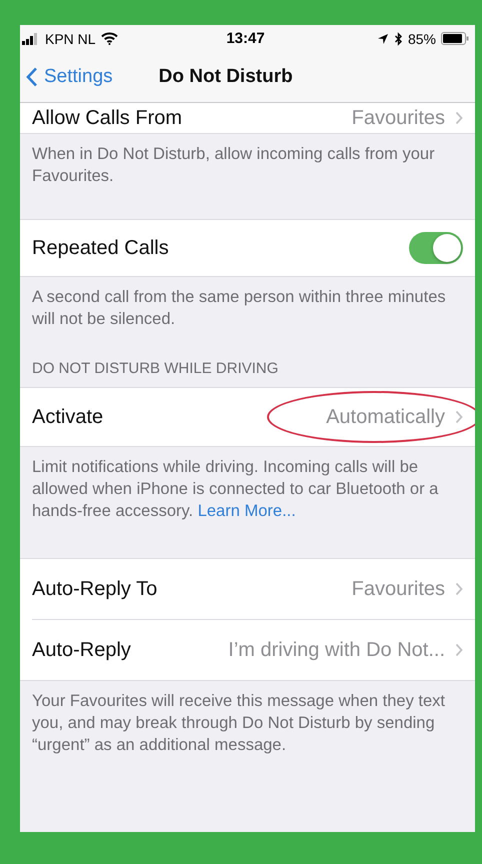 This screenshot has width=482, height=864. I want to click on wifi-icon, so click(109, 38).